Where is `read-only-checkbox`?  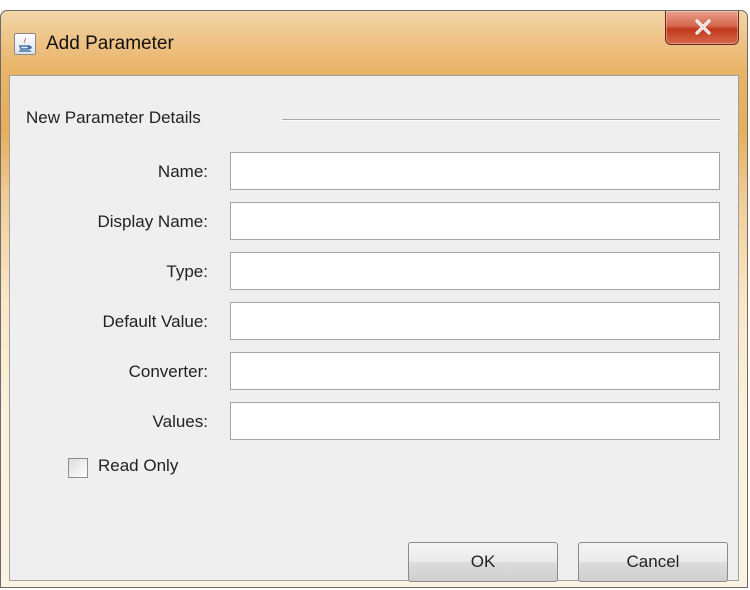
read-only-checkbox is located at coordinates (78, 468).